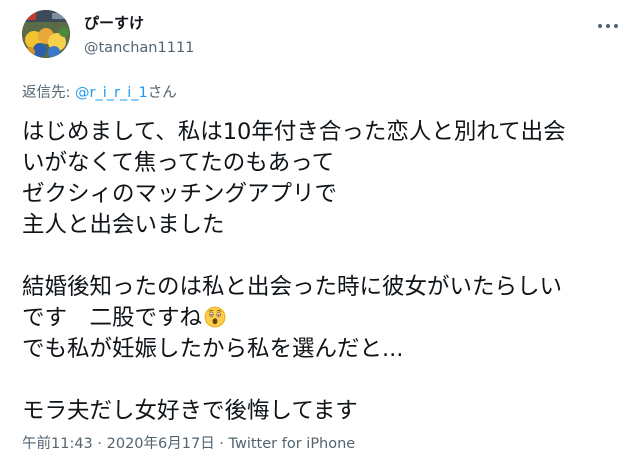  Describe the element at coordinates (294, 132) in the screenshot. I see `tweet-line: はじめまして、私は10年付き合った恋人と別れて出会` at that location.